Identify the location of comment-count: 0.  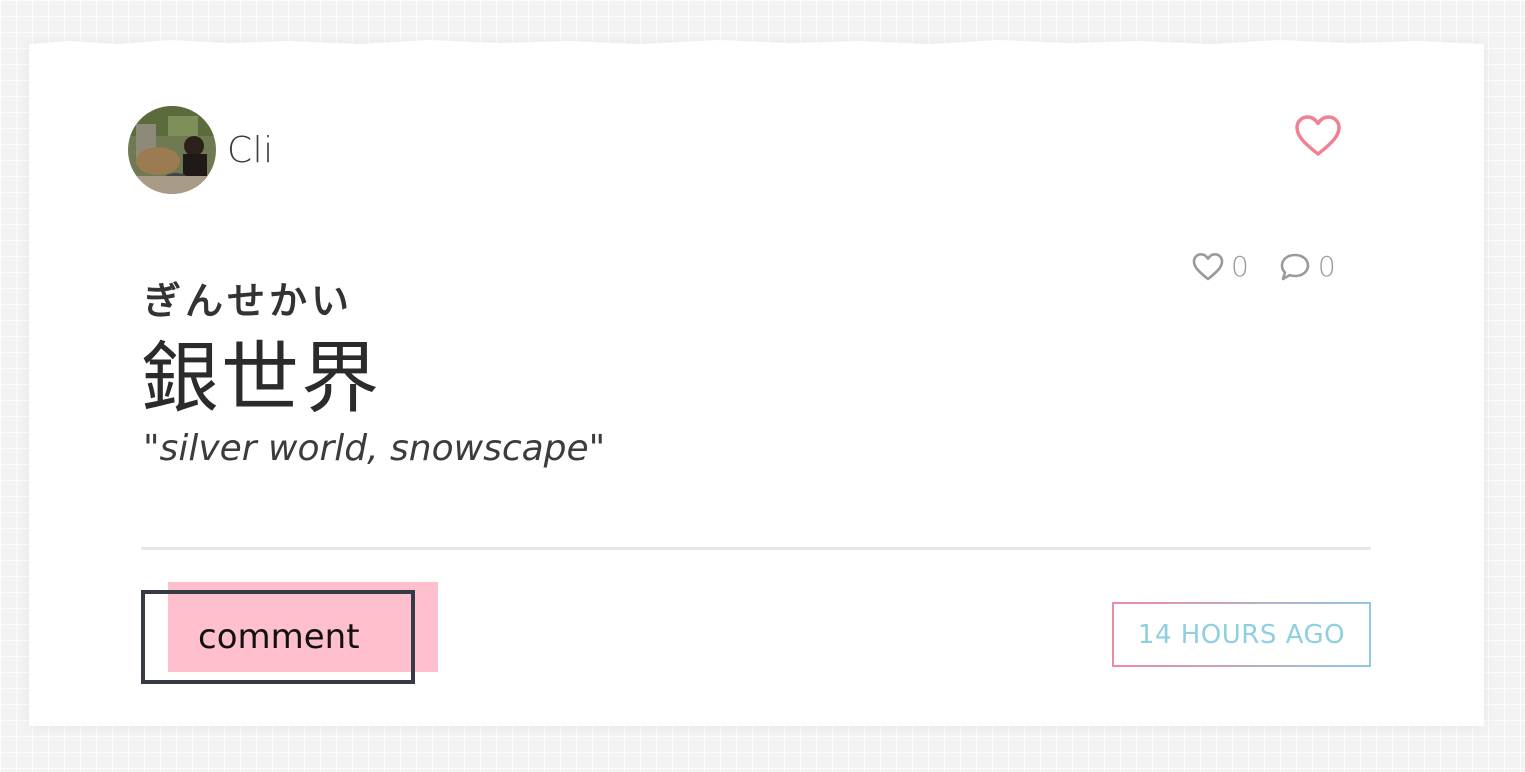
(1307, 266).